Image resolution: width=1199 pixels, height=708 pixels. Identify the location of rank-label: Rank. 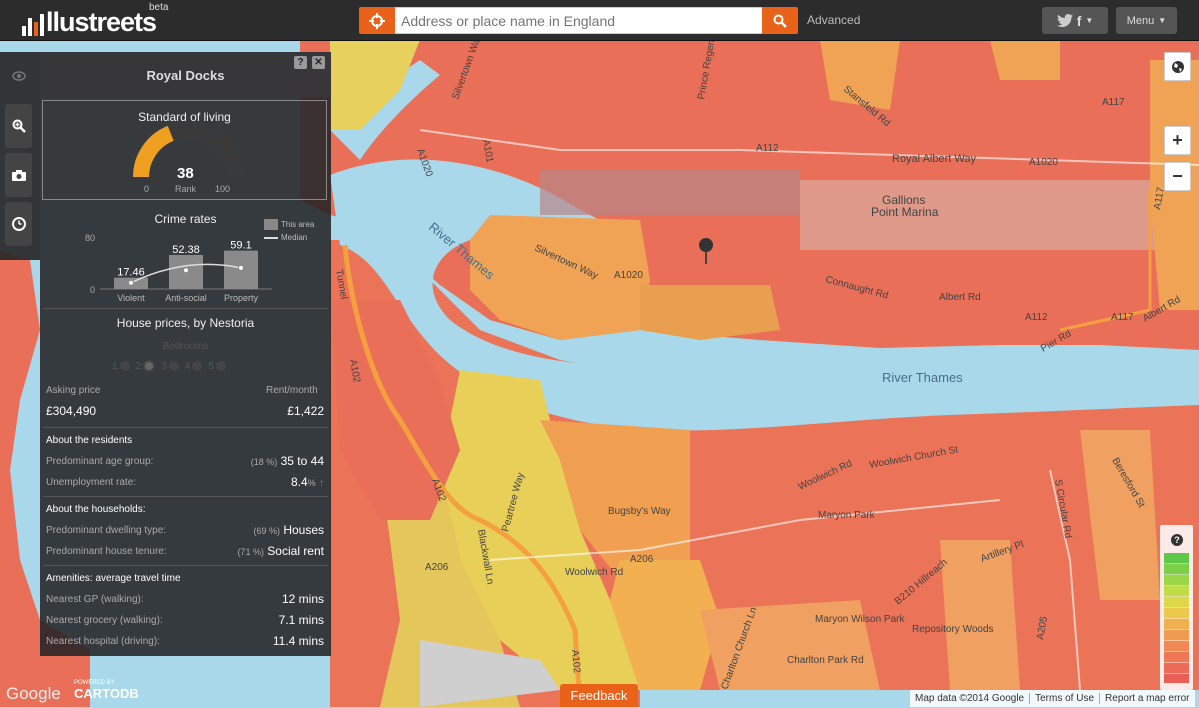
(186, 189).